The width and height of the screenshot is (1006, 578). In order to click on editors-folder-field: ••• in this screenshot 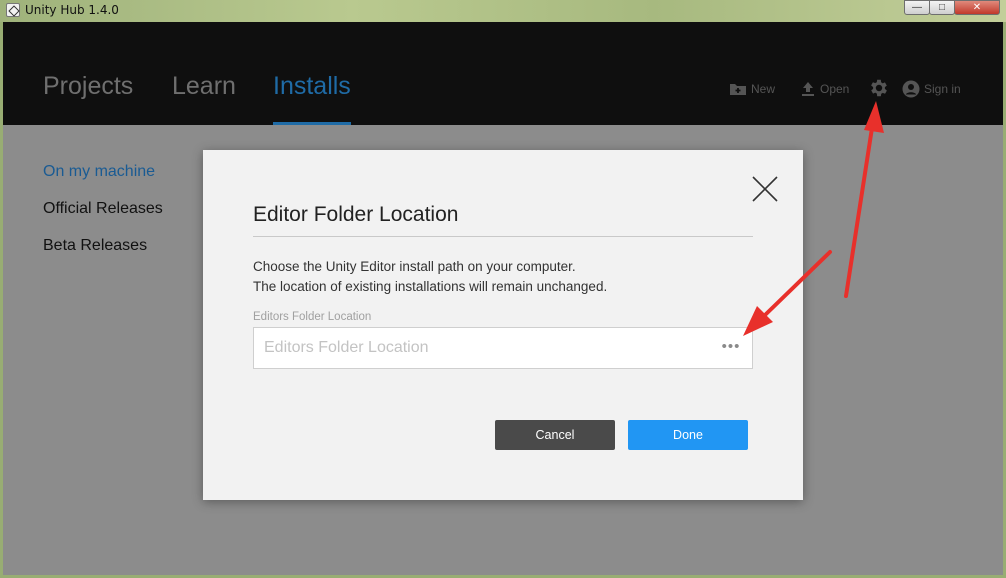, I will do `click(503, 348)`.